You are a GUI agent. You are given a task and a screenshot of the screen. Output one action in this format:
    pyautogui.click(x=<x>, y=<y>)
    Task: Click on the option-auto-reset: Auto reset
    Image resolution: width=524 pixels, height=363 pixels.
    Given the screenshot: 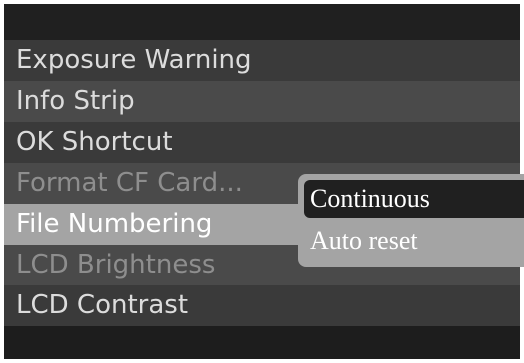 What is the action you would take?
    pyautogui.click(x=414, y=241)
    